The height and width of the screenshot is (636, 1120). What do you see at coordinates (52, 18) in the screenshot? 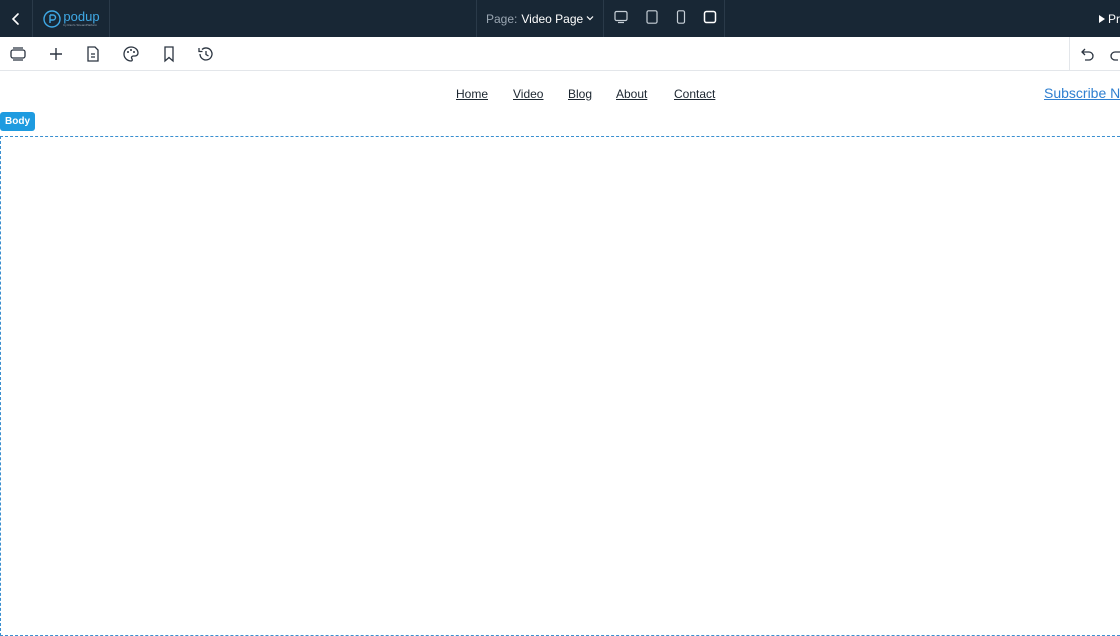
I see `podup-logo-icon` at bounding box center [52, 18].